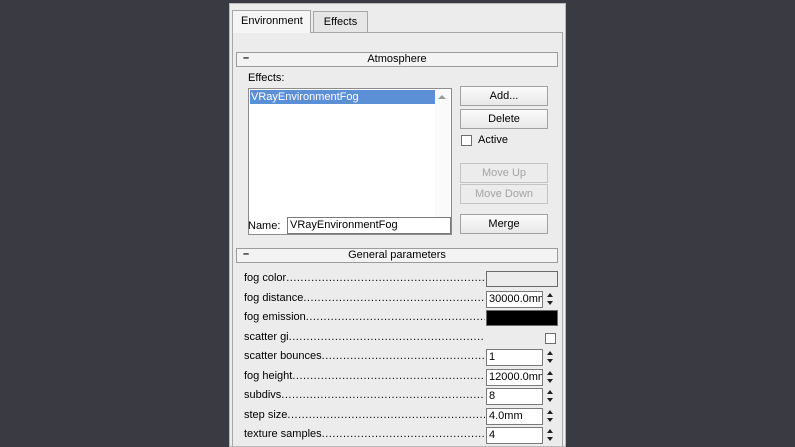  I want to click on spinner-field: 1, so click(514, 357).